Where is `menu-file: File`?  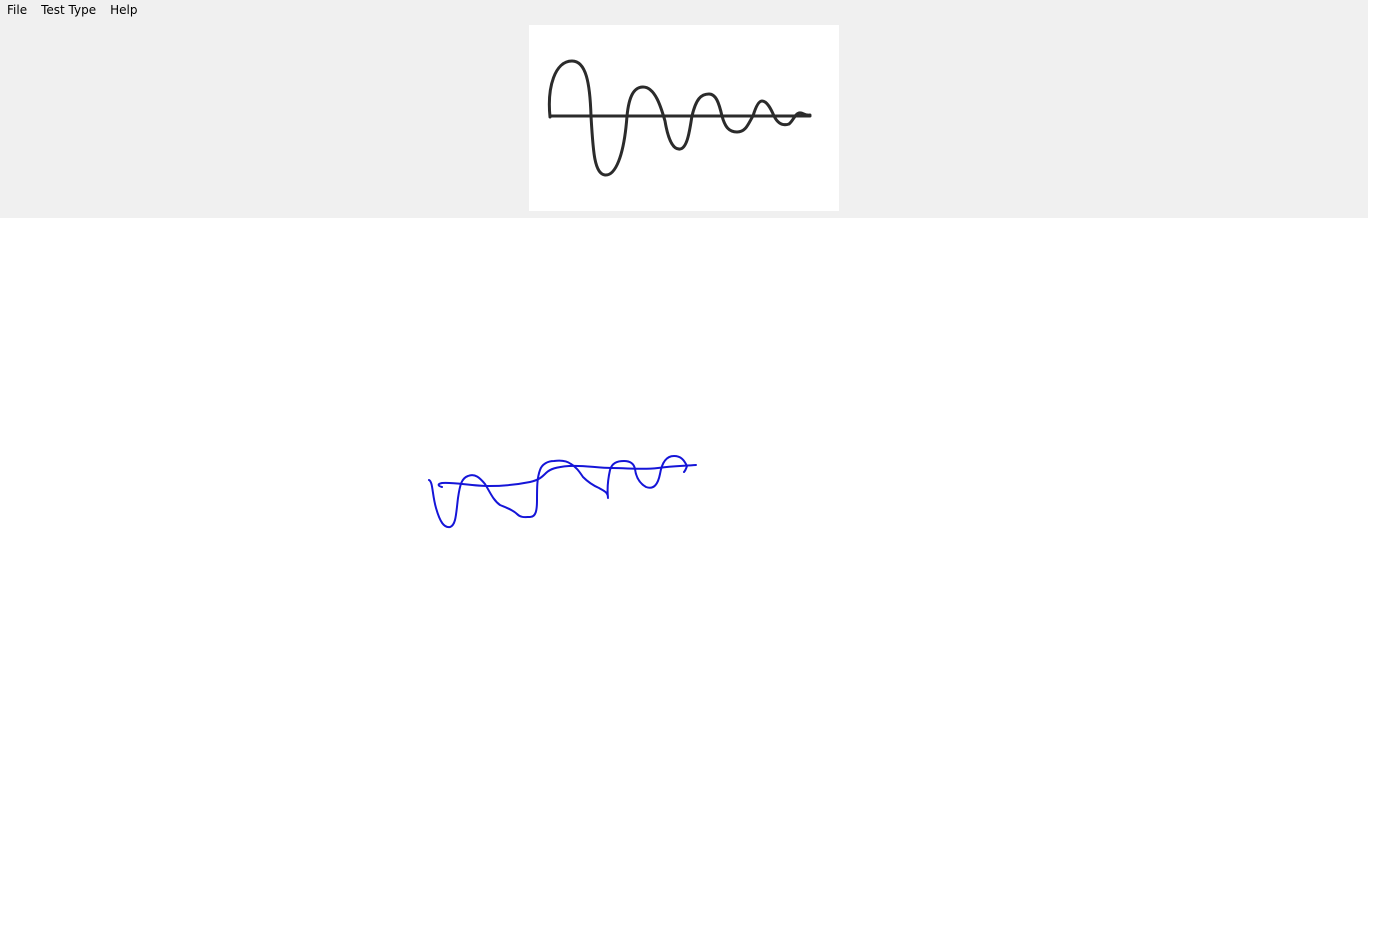 menu-file: File is located at coordinates (17, 10).